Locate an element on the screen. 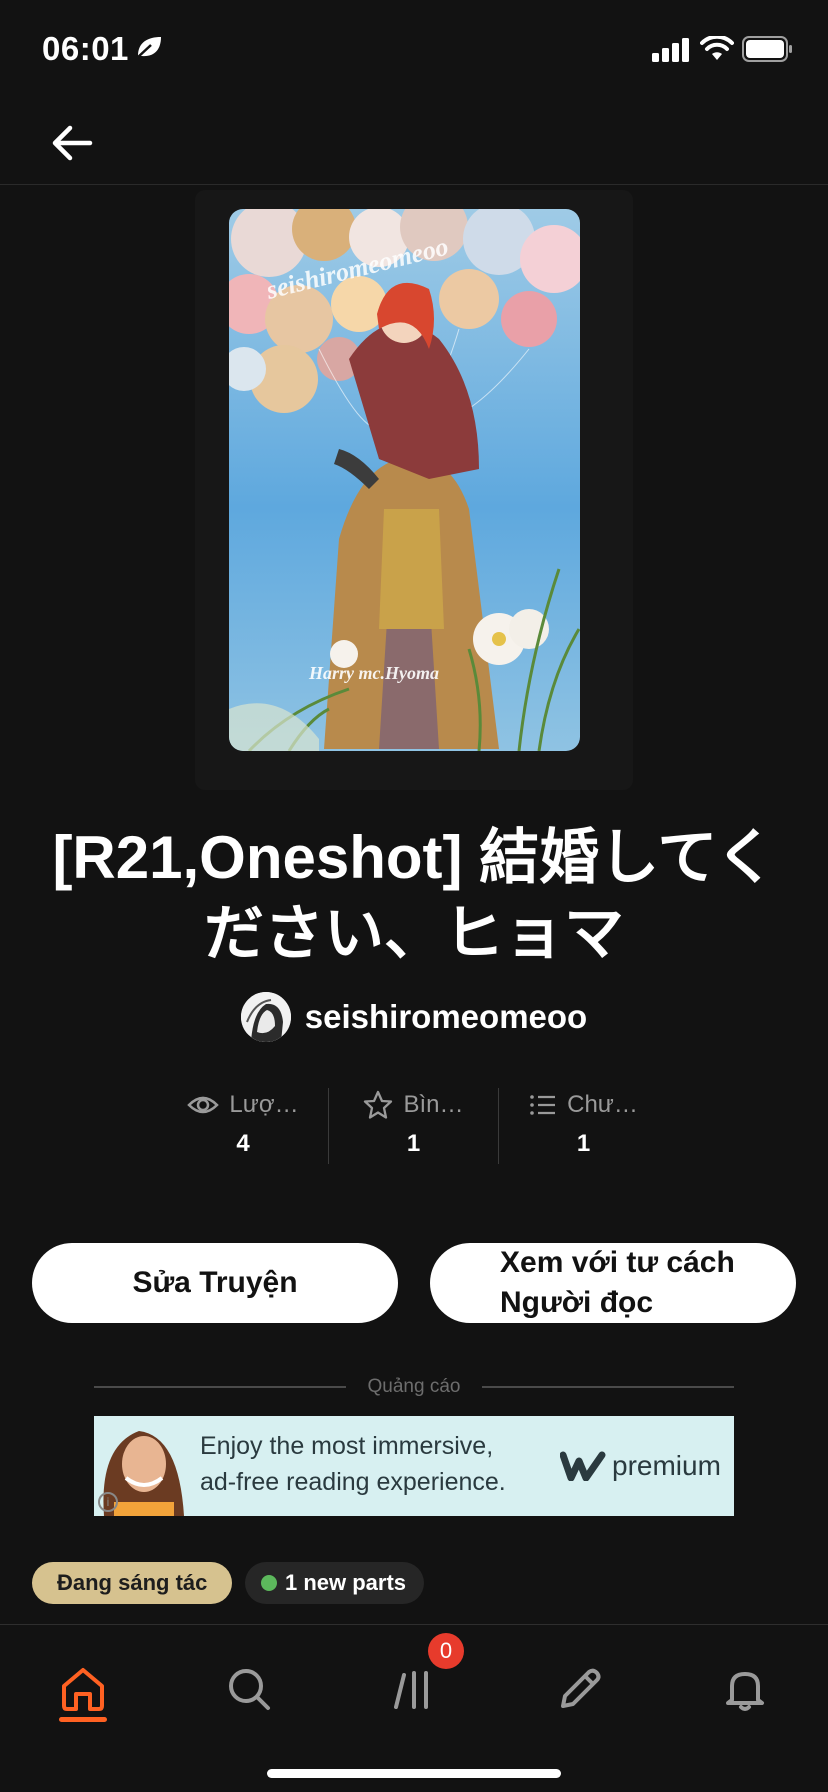 The image size is (828, 1792). pencil-icon is located at coordinates (581, 1688).